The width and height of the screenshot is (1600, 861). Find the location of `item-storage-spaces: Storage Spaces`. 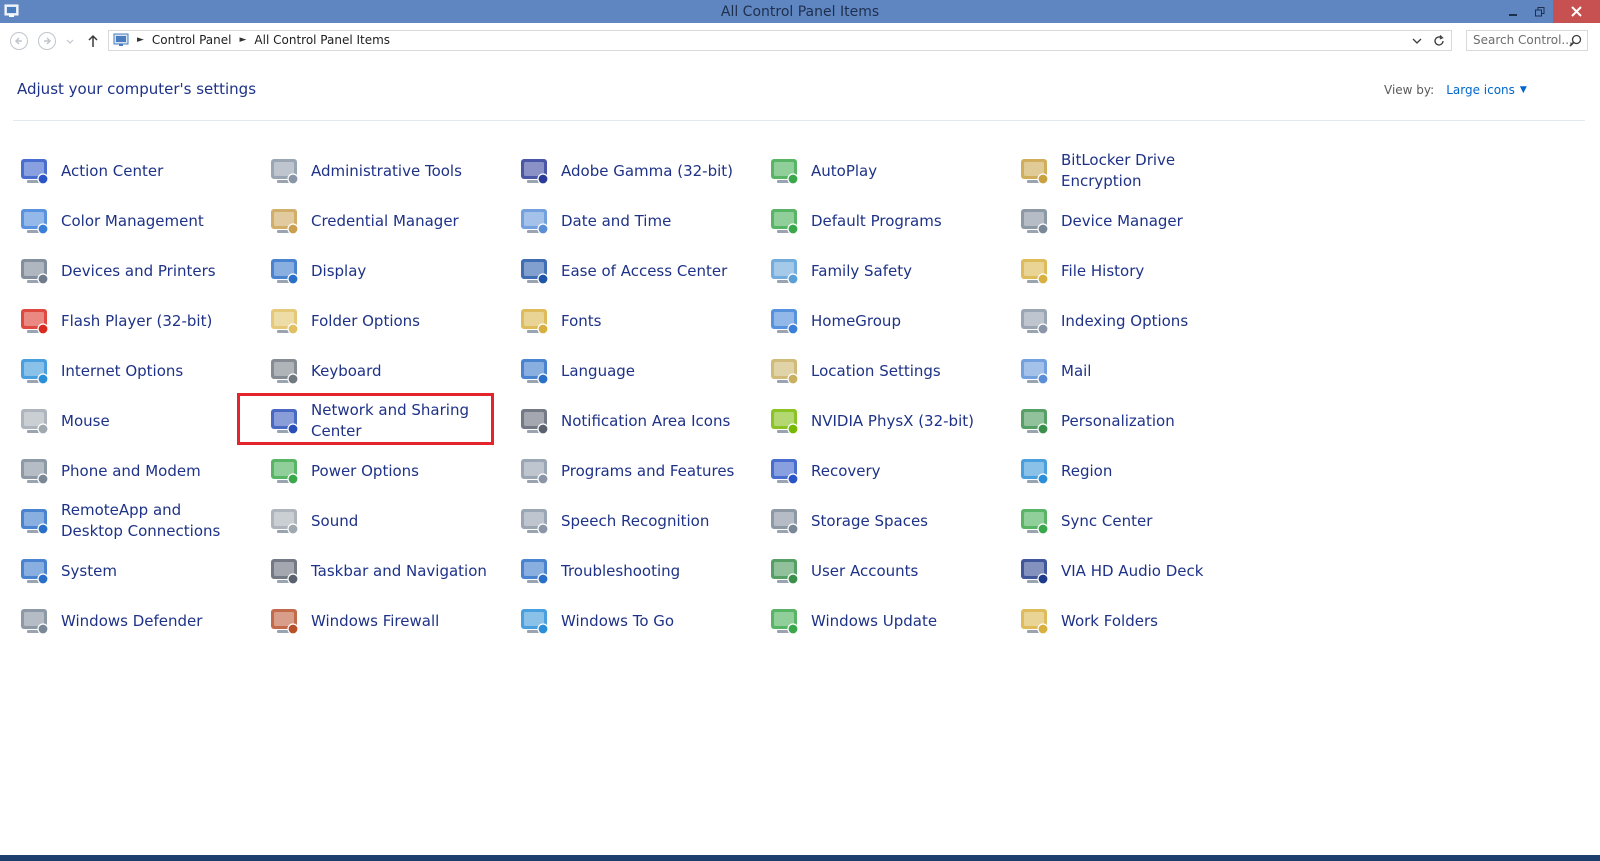

item-storage-spaces: Storage Spaces is located at coordinates (892, 521).